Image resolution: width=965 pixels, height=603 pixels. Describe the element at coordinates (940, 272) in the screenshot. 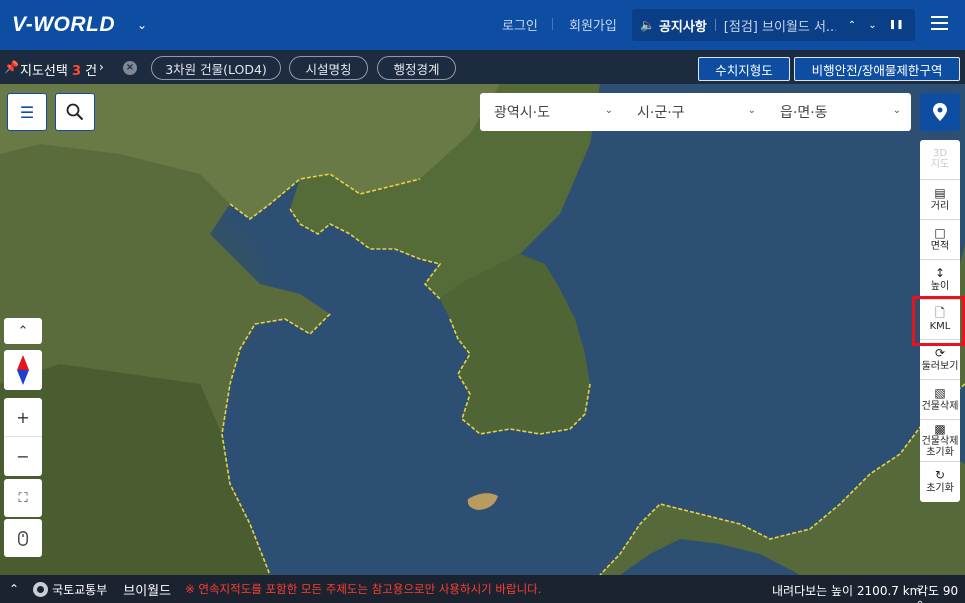

I see `height-arrow-icon: ↕` at that location.